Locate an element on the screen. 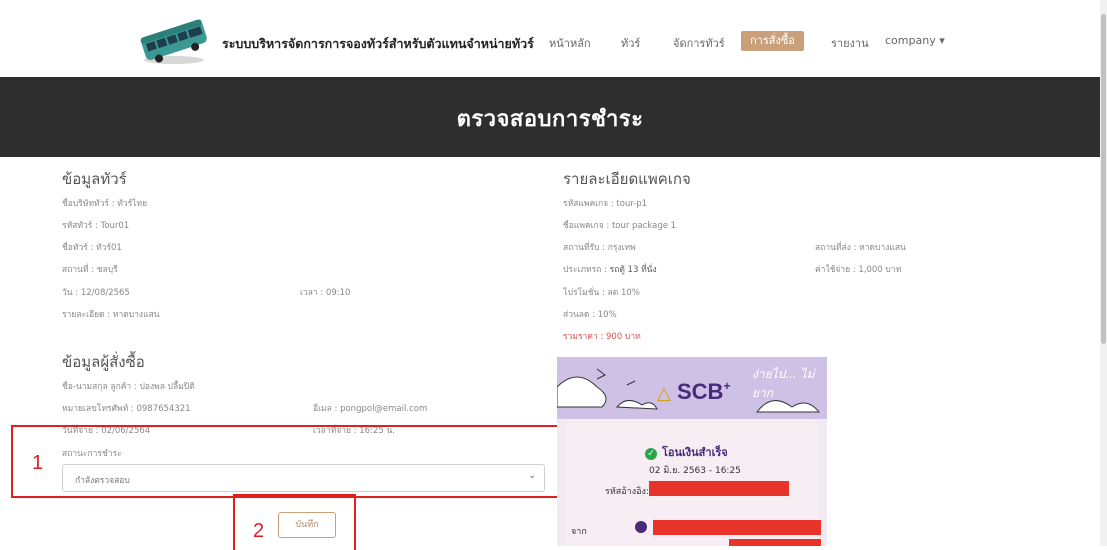 Image resolution: width=1107 pixels, height=550 pixels. slip-from-label: จาก is located at coordinates (579, 532).